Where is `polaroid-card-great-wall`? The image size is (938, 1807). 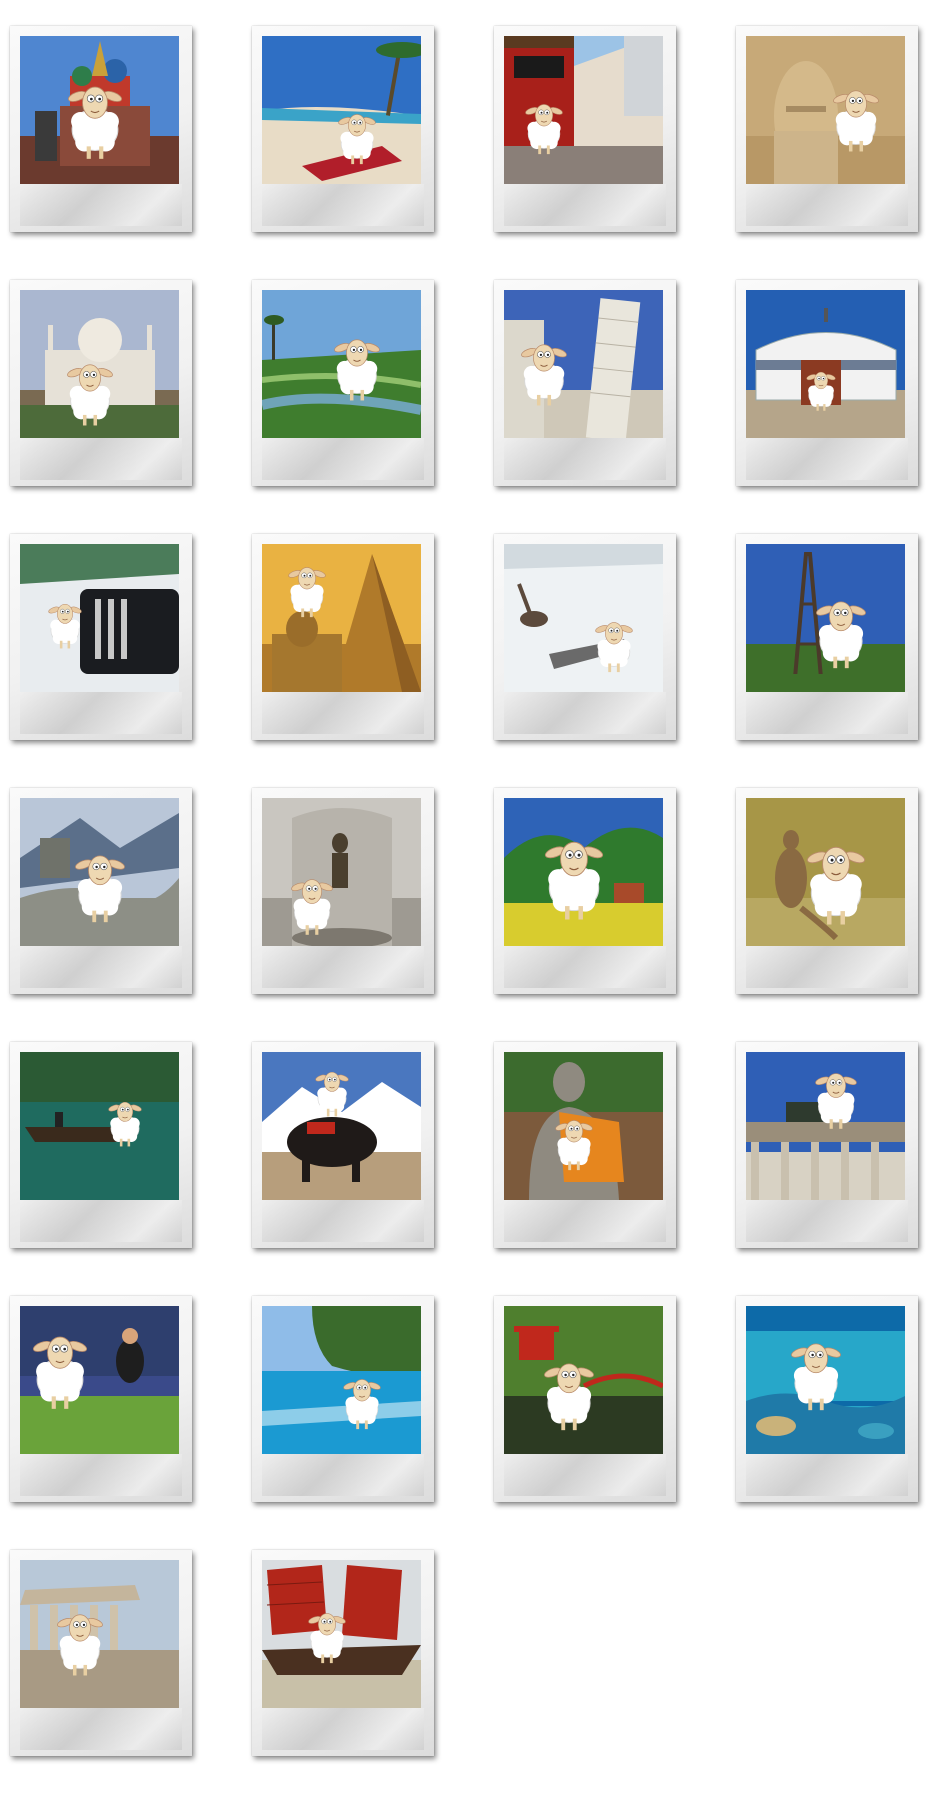 polaroid-card-great-wall is located at coordinates (101, 891).